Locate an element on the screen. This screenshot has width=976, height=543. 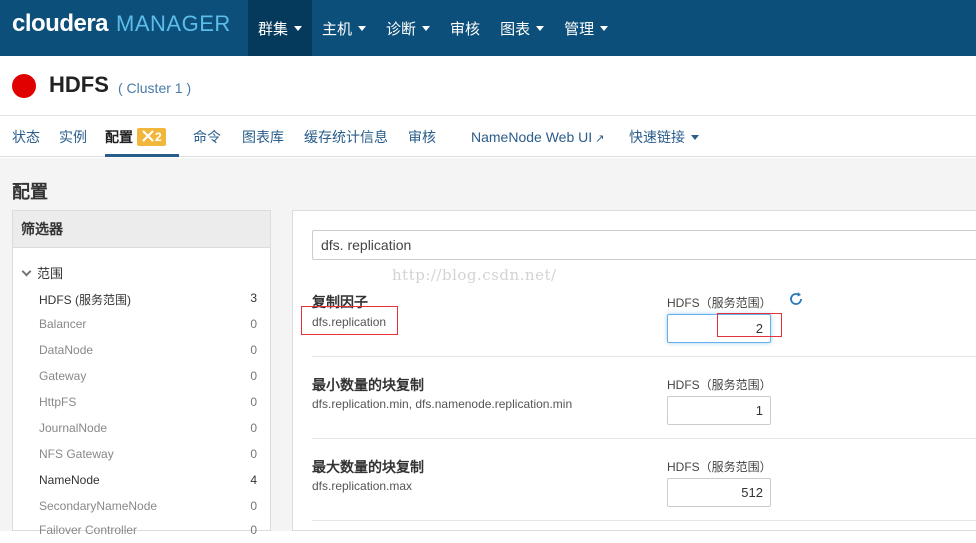
logo-word-manager: MANAGER is located at coordinates (173, 23).